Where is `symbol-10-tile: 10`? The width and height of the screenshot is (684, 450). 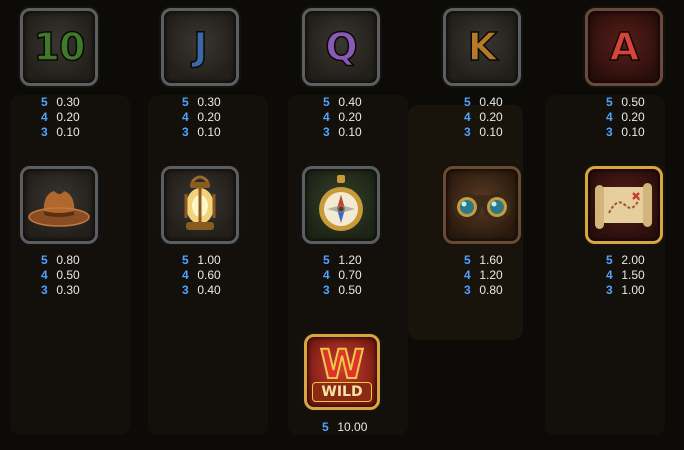 symbol-10-tile: 10 is located at coordinates (59, 47).